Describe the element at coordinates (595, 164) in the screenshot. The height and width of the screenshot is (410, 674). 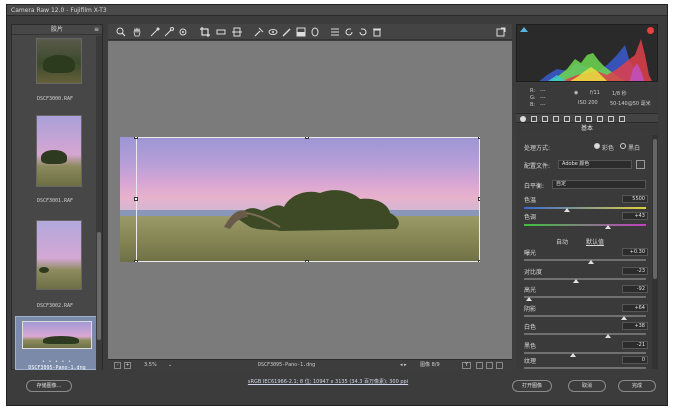
I see `profile-dropdown: Adobe 颜色` at that location.